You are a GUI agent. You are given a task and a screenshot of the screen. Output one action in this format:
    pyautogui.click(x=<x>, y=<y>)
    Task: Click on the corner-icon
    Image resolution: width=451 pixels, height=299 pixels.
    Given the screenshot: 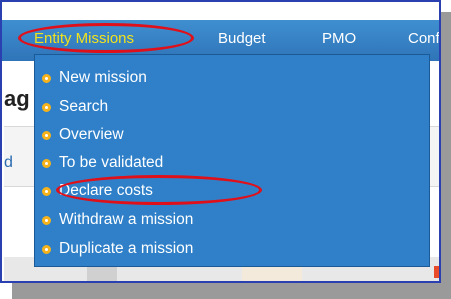 What is the action you would take?
    pyautogui.click(x=436, y=272)
    